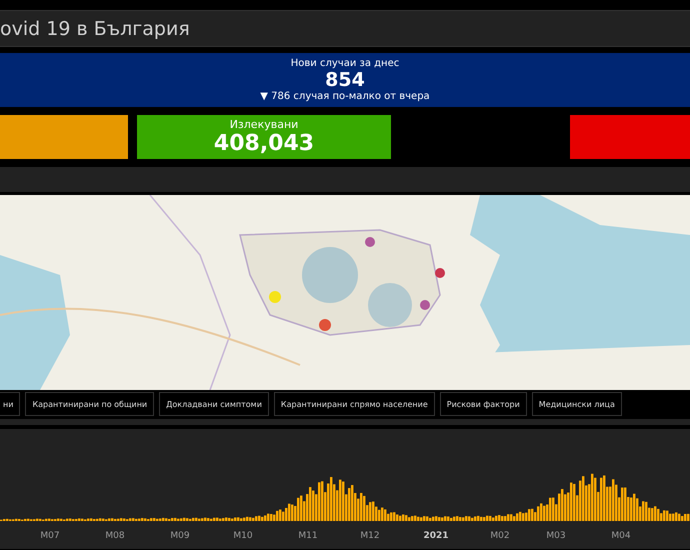  I want to click on axis-label: M11, so click(308, 536).